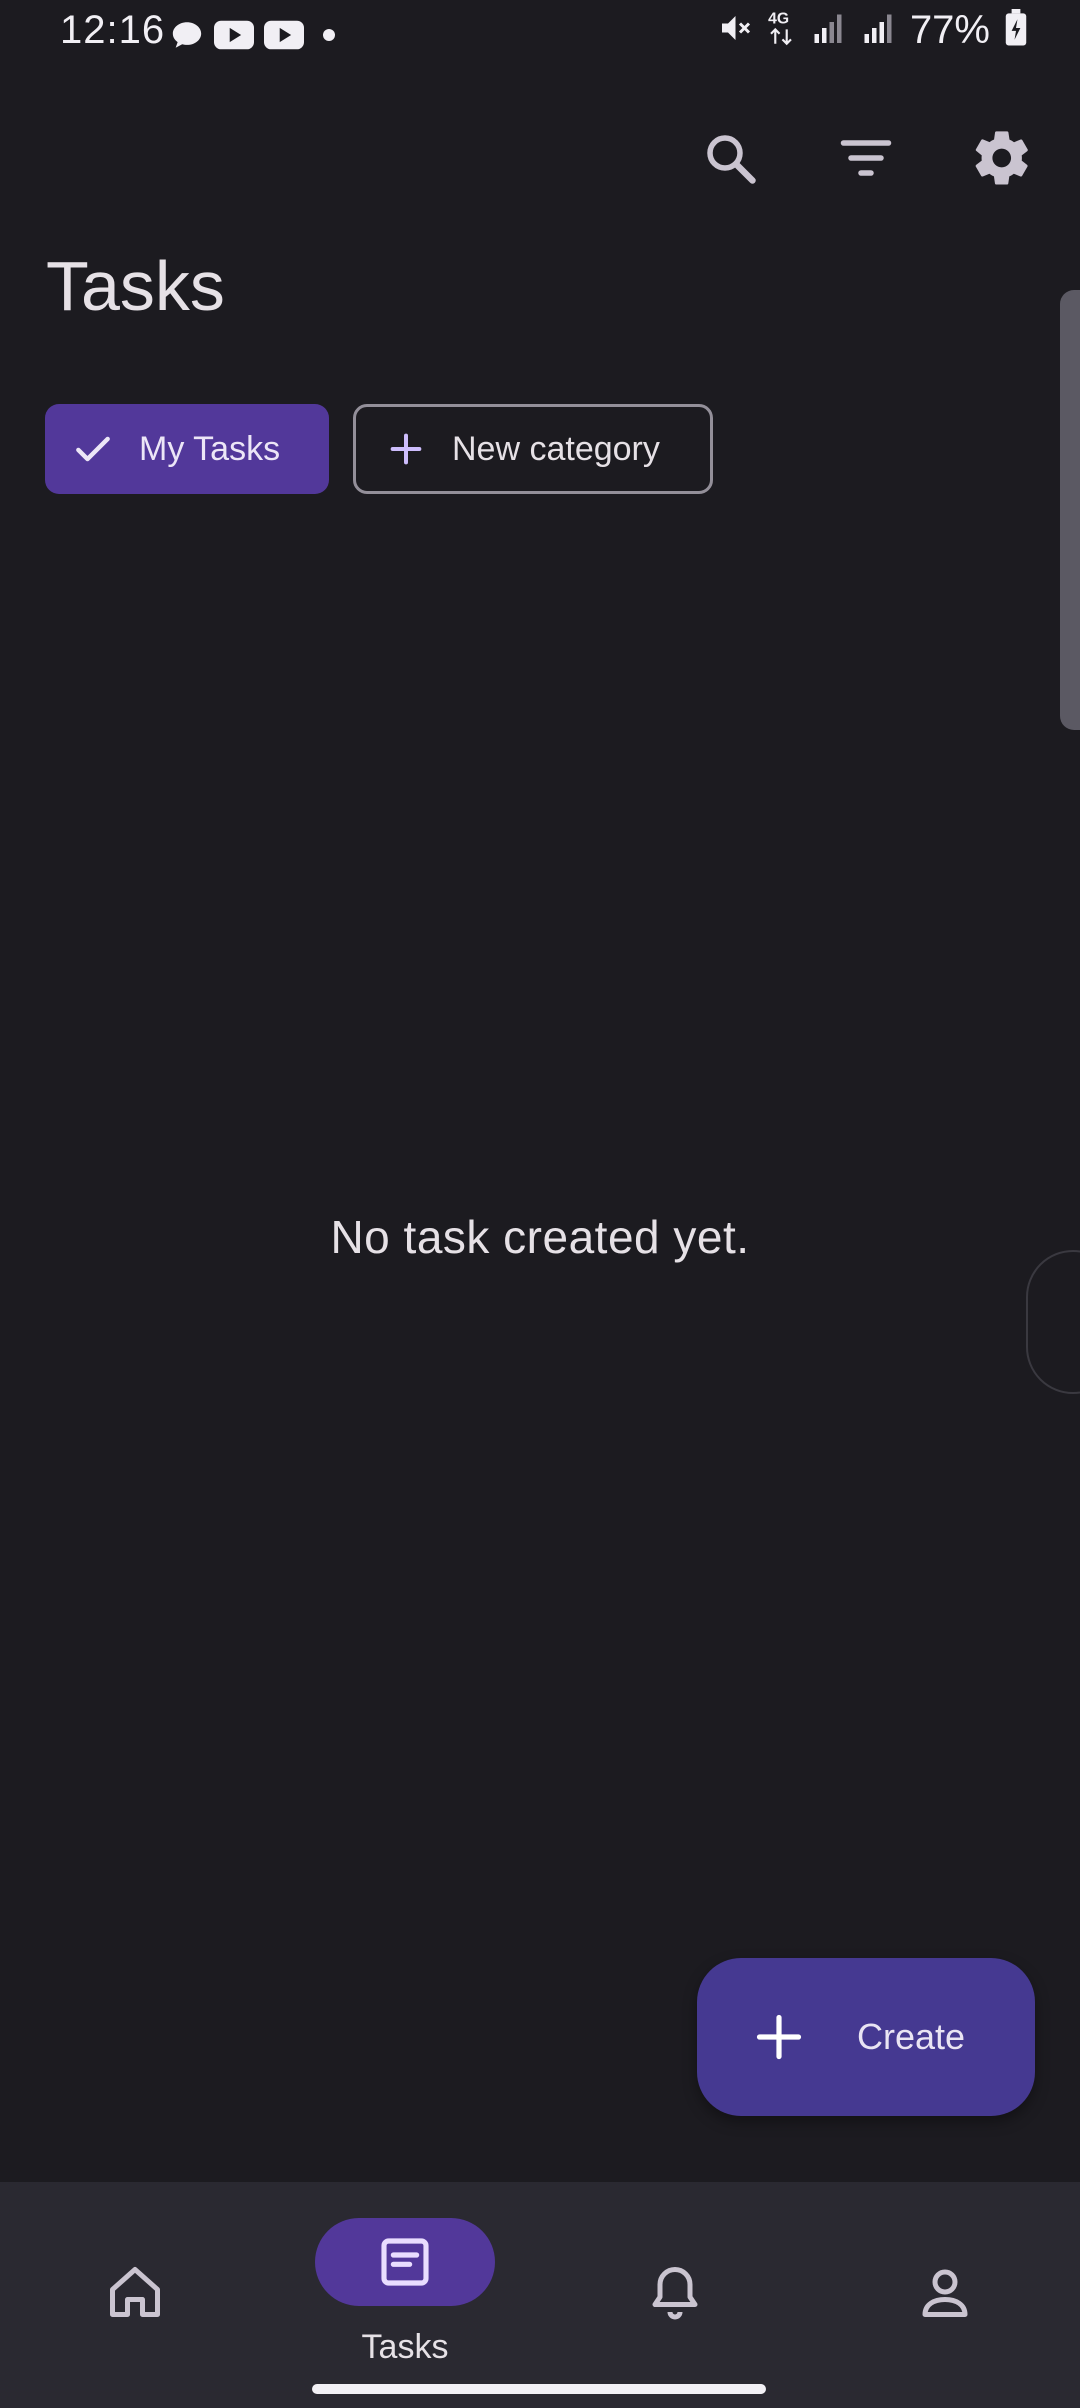  I want to click on settings-button, so click(1002, 158).